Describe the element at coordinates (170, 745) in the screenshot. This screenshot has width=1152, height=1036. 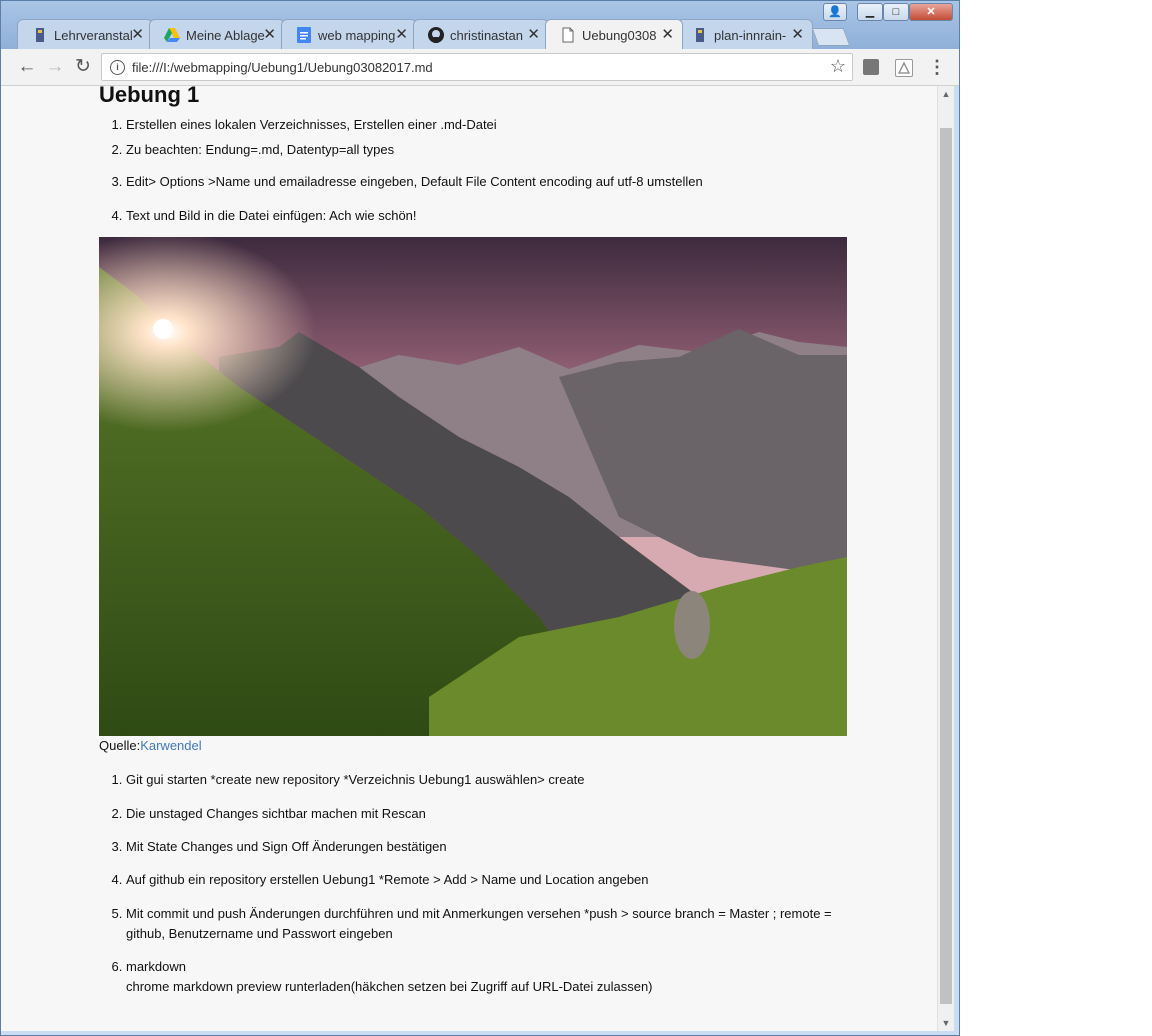
I see `karwendel-link: Karwendel` at that location.